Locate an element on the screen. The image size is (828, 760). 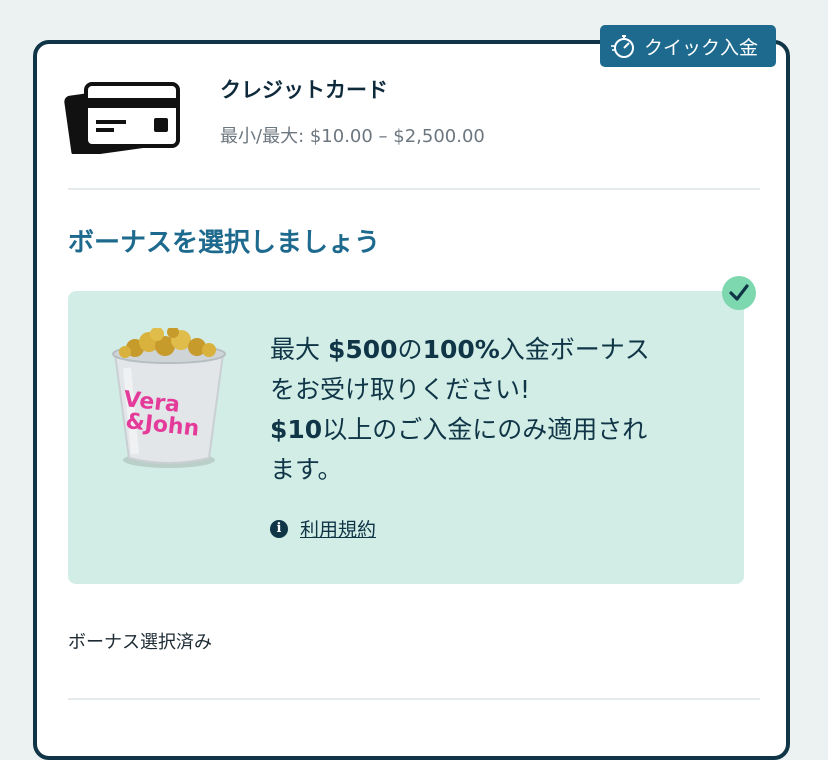
payment-limits: 最小/最大: $10.00 – $2,500.00 is located at coordinates (352, 136).